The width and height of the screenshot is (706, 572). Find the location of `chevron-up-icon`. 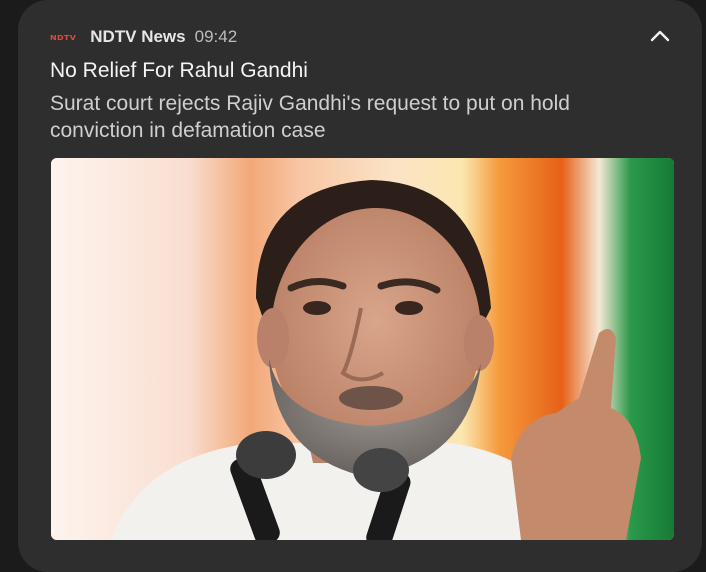

chevron-up-icon is located at coordinates (660, 36).